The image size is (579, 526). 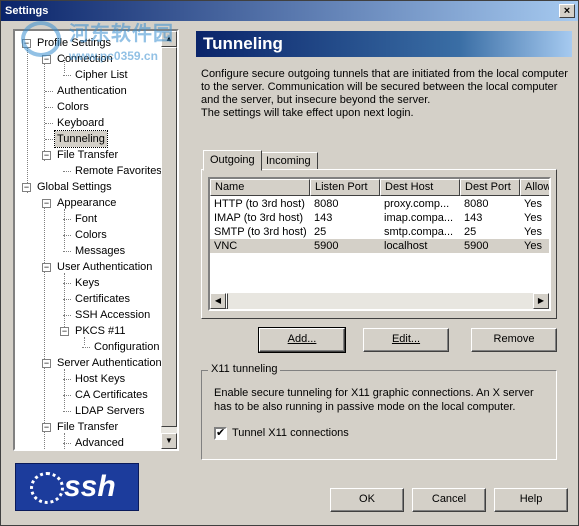 What do you see at coordinates (85, 59) in the screenshot?
I see `tree-item-connection: Connection` at bounding box center [85, 59].